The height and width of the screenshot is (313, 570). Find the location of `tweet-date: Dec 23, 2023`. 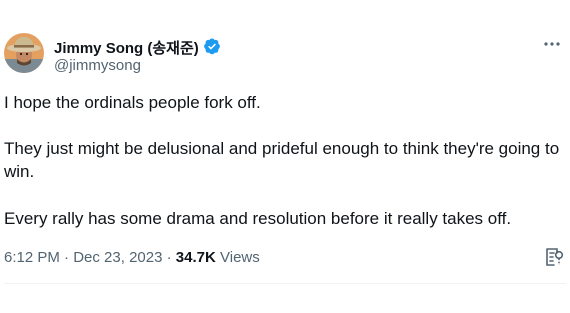

tweet-date: Dec 23, 2023 is located at coordinates (118, 257).